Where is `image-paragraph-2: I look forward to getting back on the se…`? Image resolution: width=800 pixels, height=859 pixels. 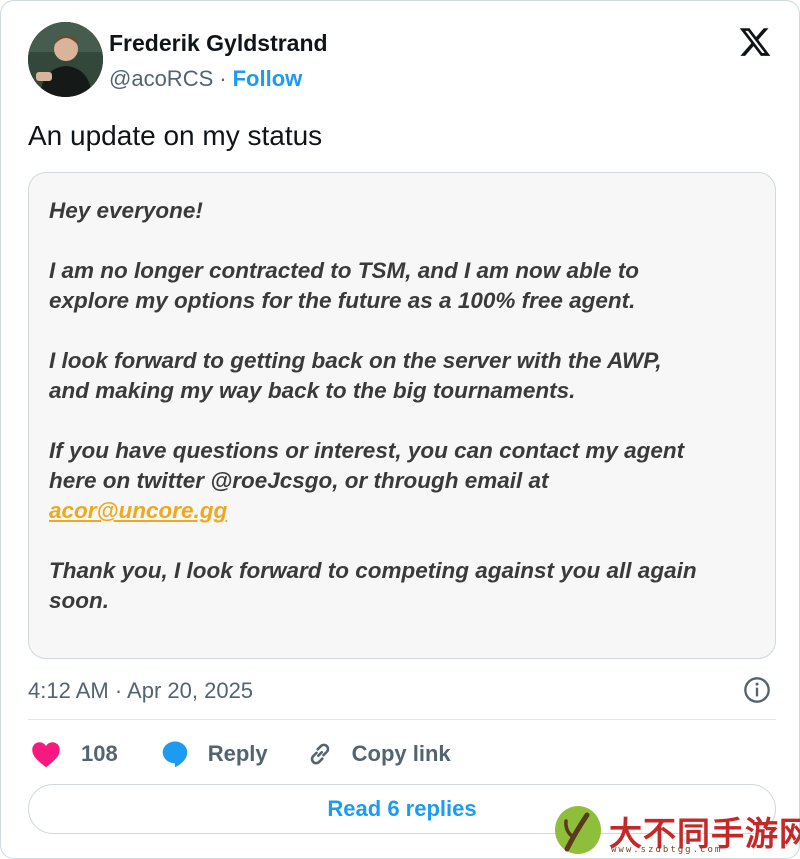 image-paragraph-2: I look forward to getting back on the se… is located at coordinates (355, 375).